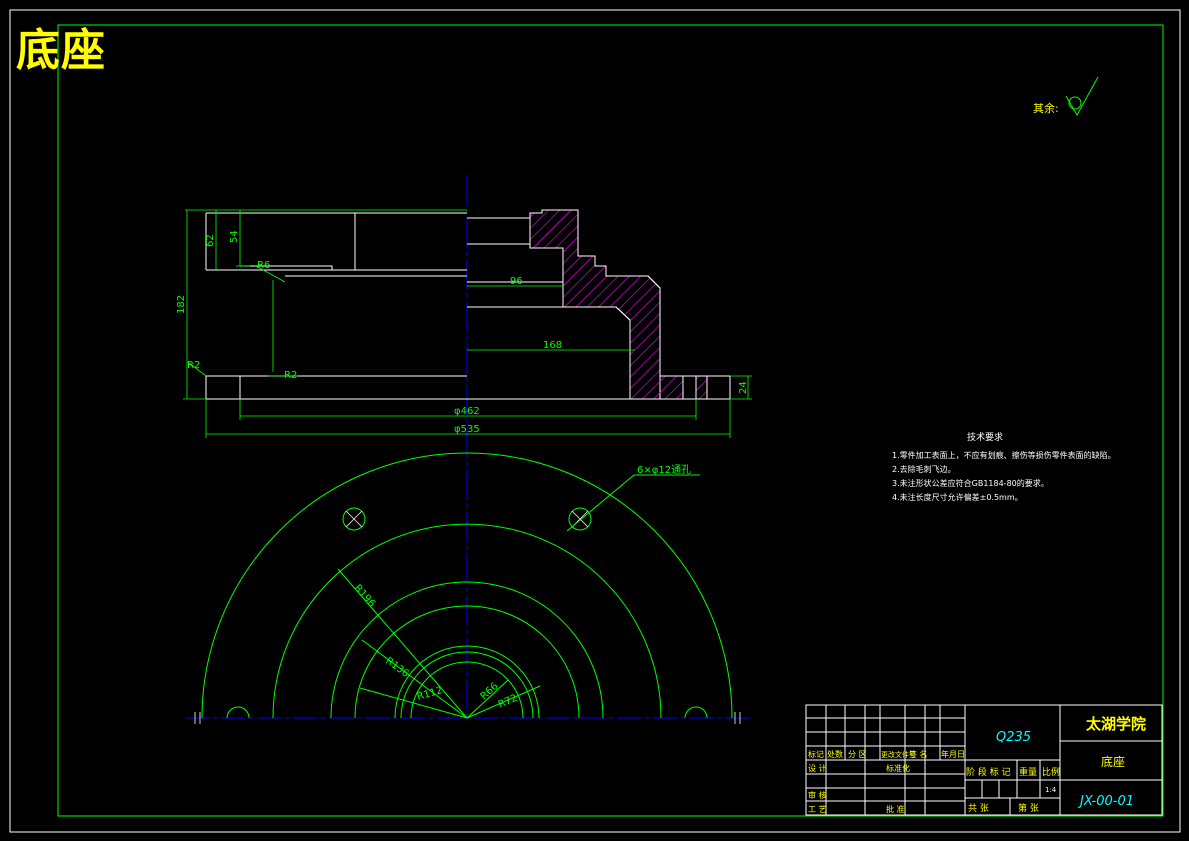 The height and width of the screenshot is (841, 1189). I want to click on tb-label-sheet-total: 共 张, so click(978, 808).